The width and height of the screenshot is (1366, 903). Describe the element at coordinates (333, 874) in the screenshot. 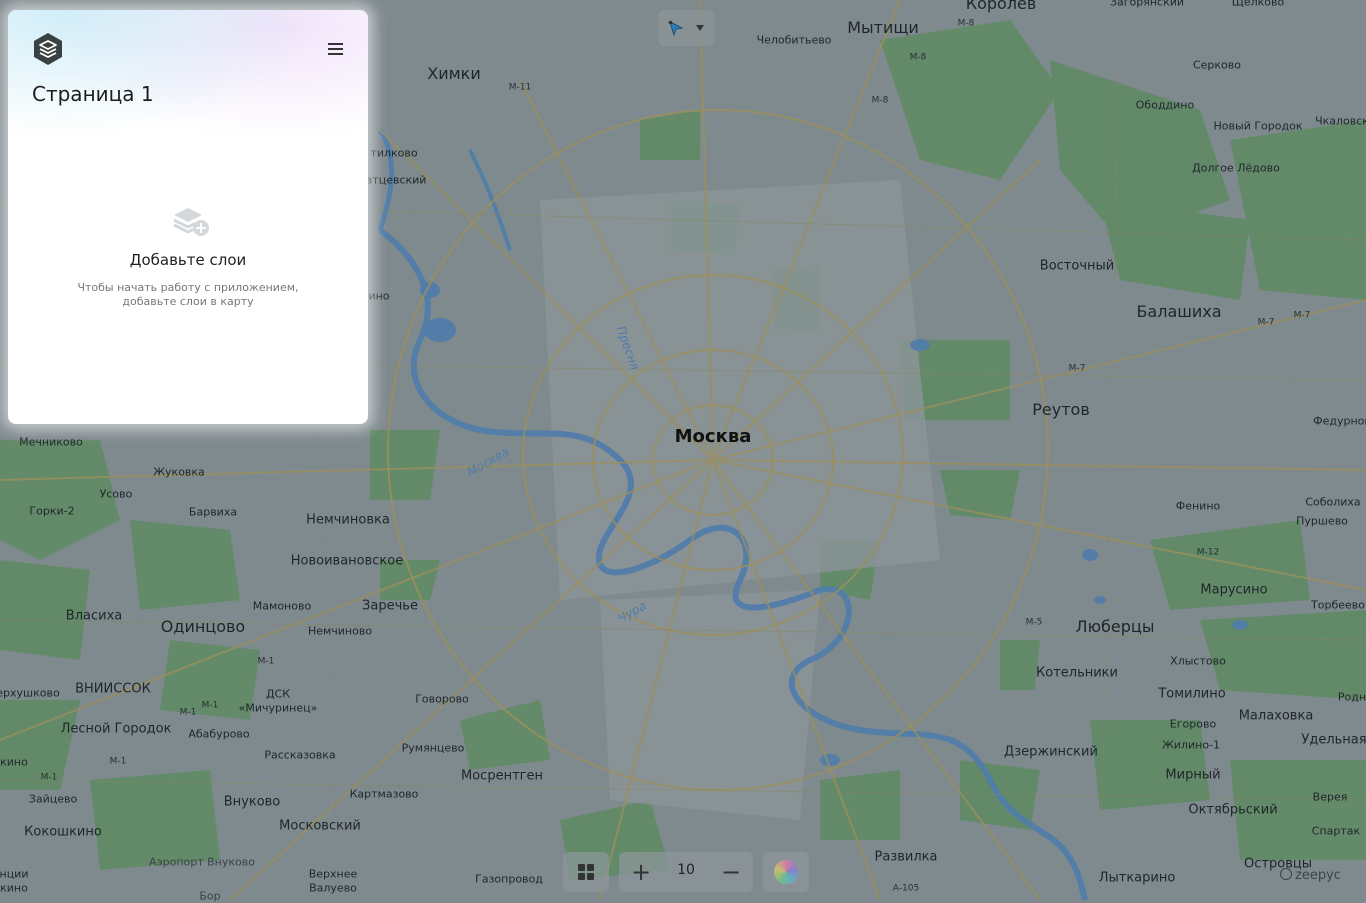

I see `map-label-locality: Верхнее` at that location.